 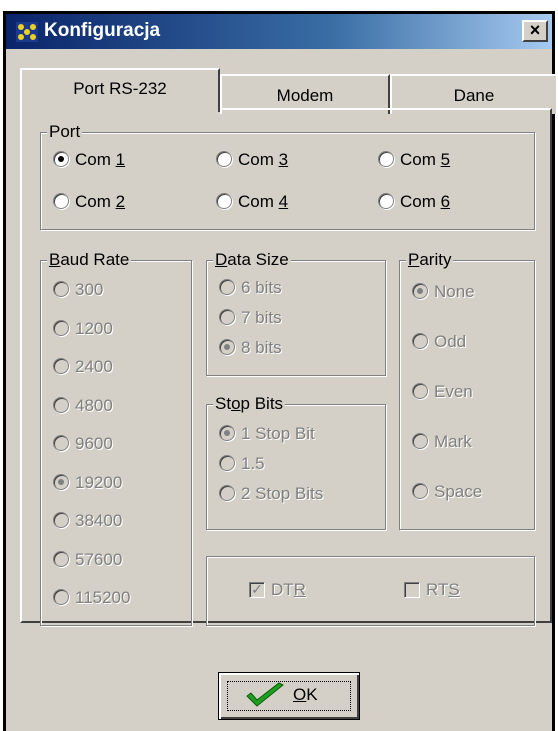 I want to click on baud-rate-legend: Baud Rate, so click(x=89, y=260).